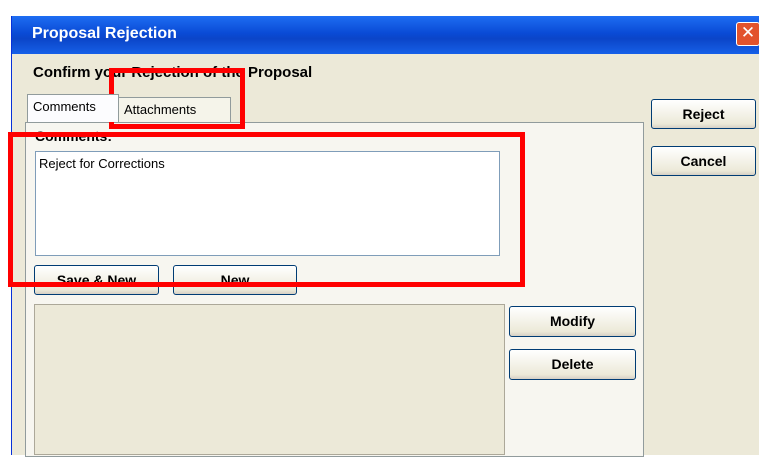  What do you see at coordinates (74, 136) in the screenshot?
I see `comments-label: Comments:` at bounding box center [74, 136].